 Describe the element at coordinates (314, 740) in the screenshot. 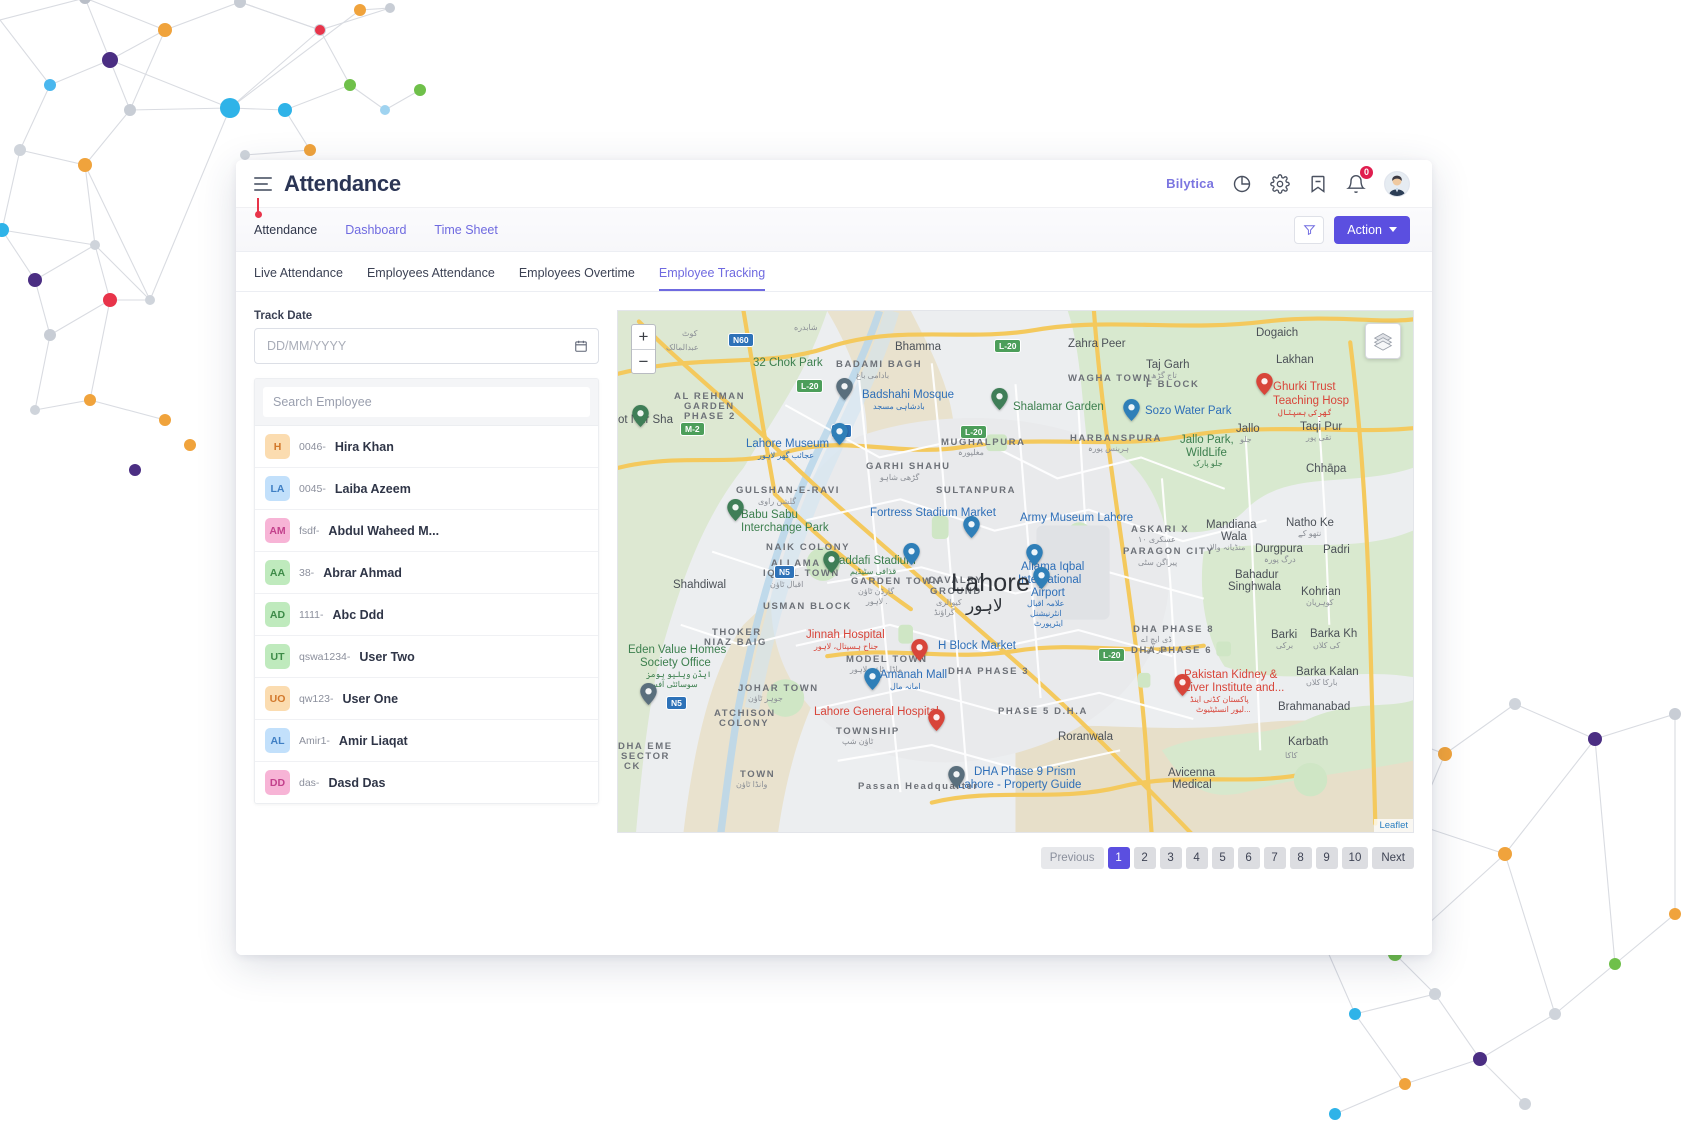

I see `employee-code: Amir1-` at that location.